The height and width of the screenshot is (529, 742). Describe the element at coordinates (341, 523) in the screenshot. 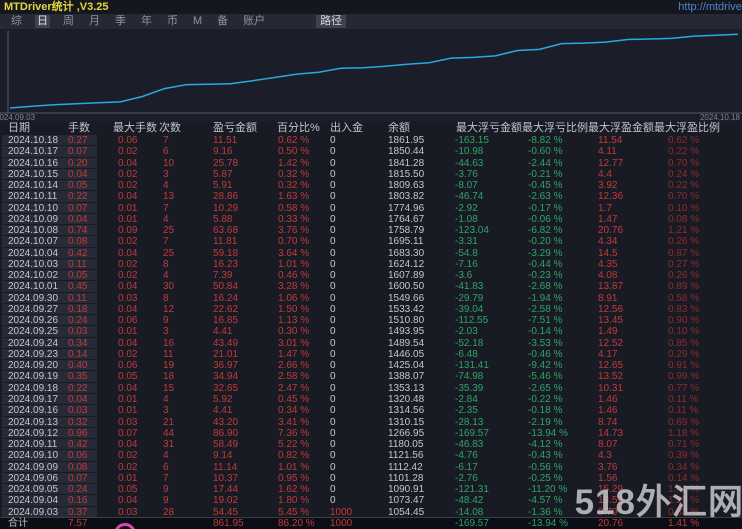

I see `total-in-out: 1000` at that location.